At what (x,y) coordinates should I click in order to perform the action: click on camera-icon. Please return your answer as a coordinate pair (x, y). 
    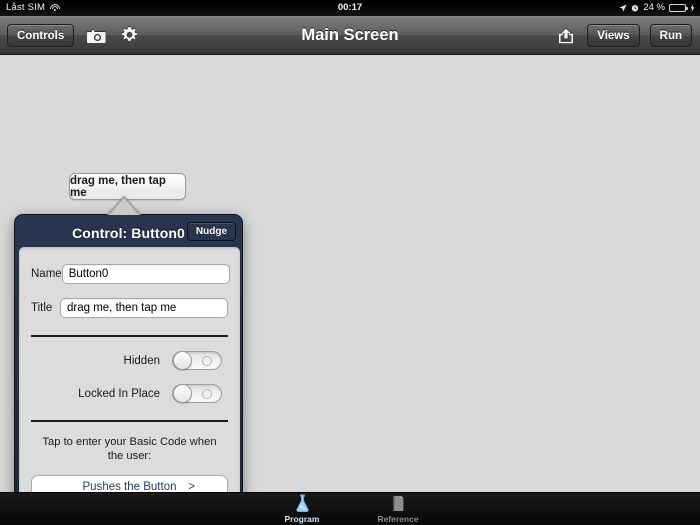
    Looking at the image, I should click on (96, 36).